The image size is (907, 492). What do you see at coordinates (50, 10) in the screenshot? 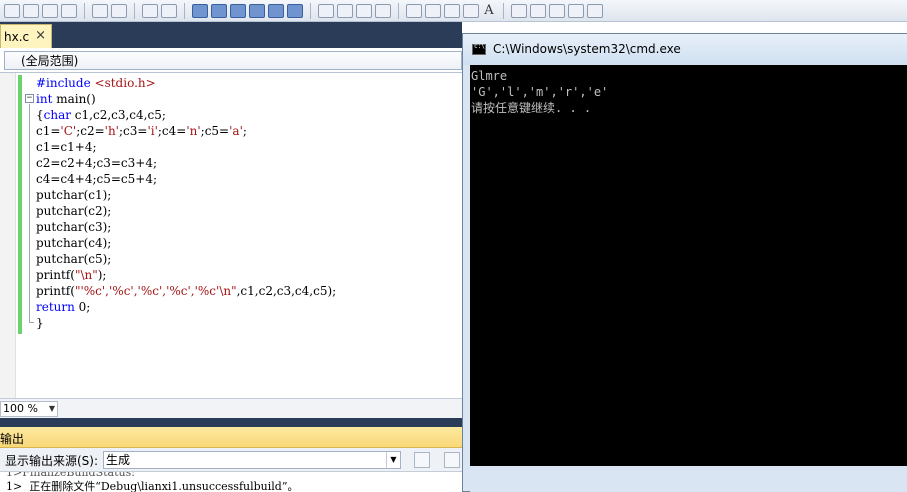
I see `format-icon` at bounding box center [50, 10].